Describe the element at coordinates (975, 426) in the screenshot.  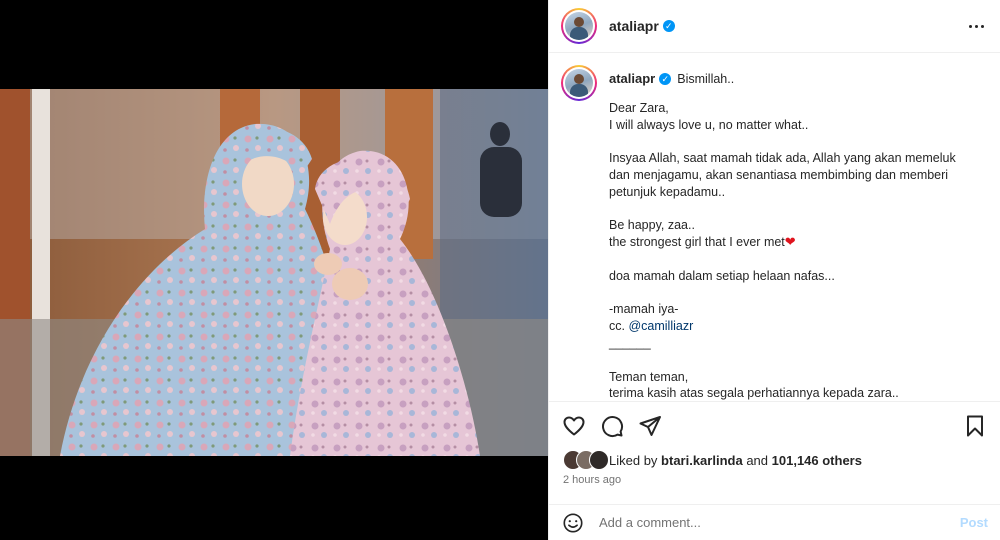
I see `save-bookmark-icon` at that location.